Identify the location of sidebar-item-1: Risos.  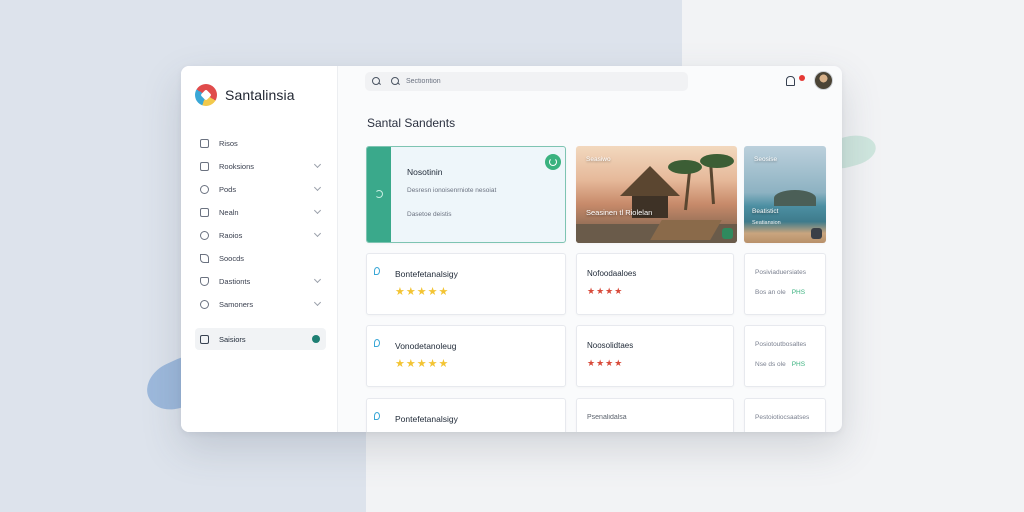
(260, 143).